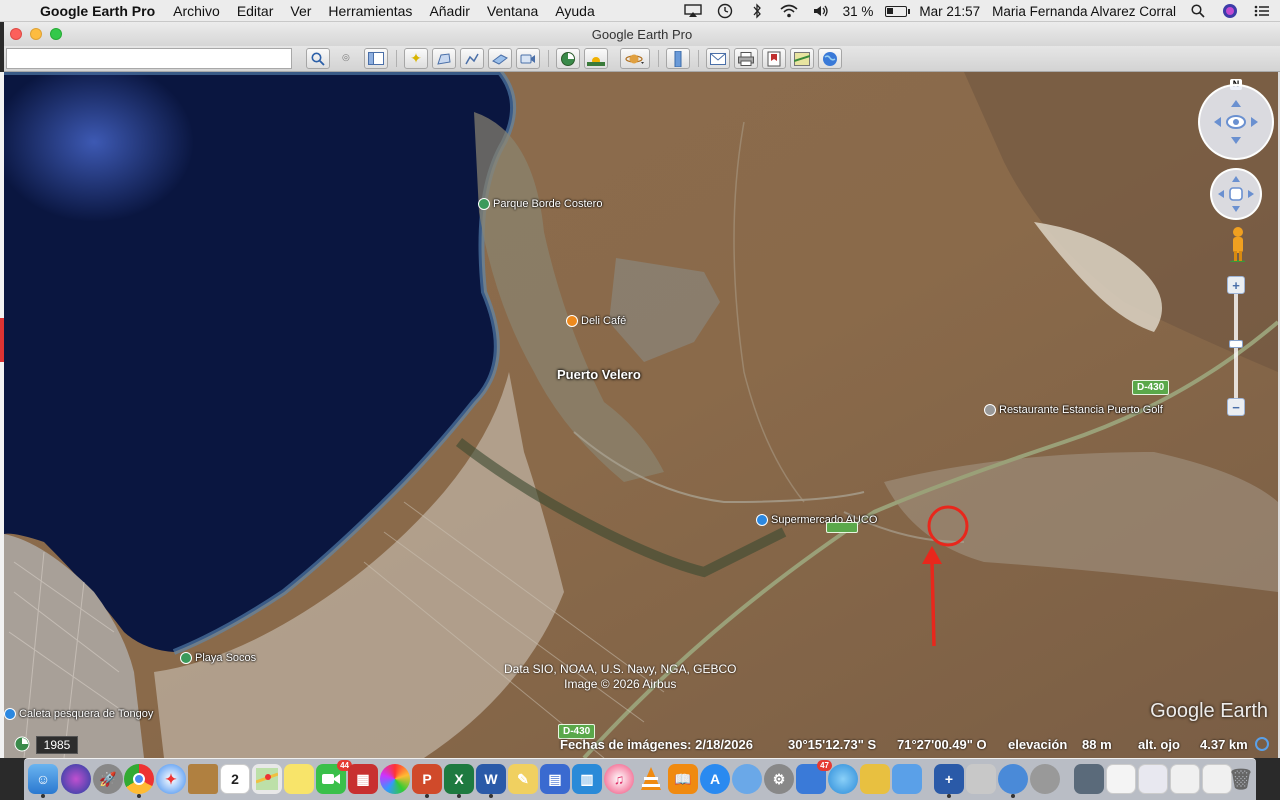  What do you see at coordinates (635, 58) in the screenshot?
I see `switch-planet-button` at bounding box center [635, 58].